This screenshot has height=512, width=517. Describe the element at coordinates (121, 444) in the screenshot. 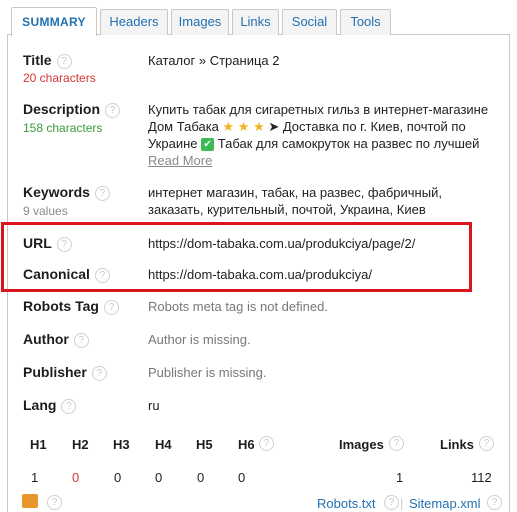

I see `h3-header: H3` at that location.